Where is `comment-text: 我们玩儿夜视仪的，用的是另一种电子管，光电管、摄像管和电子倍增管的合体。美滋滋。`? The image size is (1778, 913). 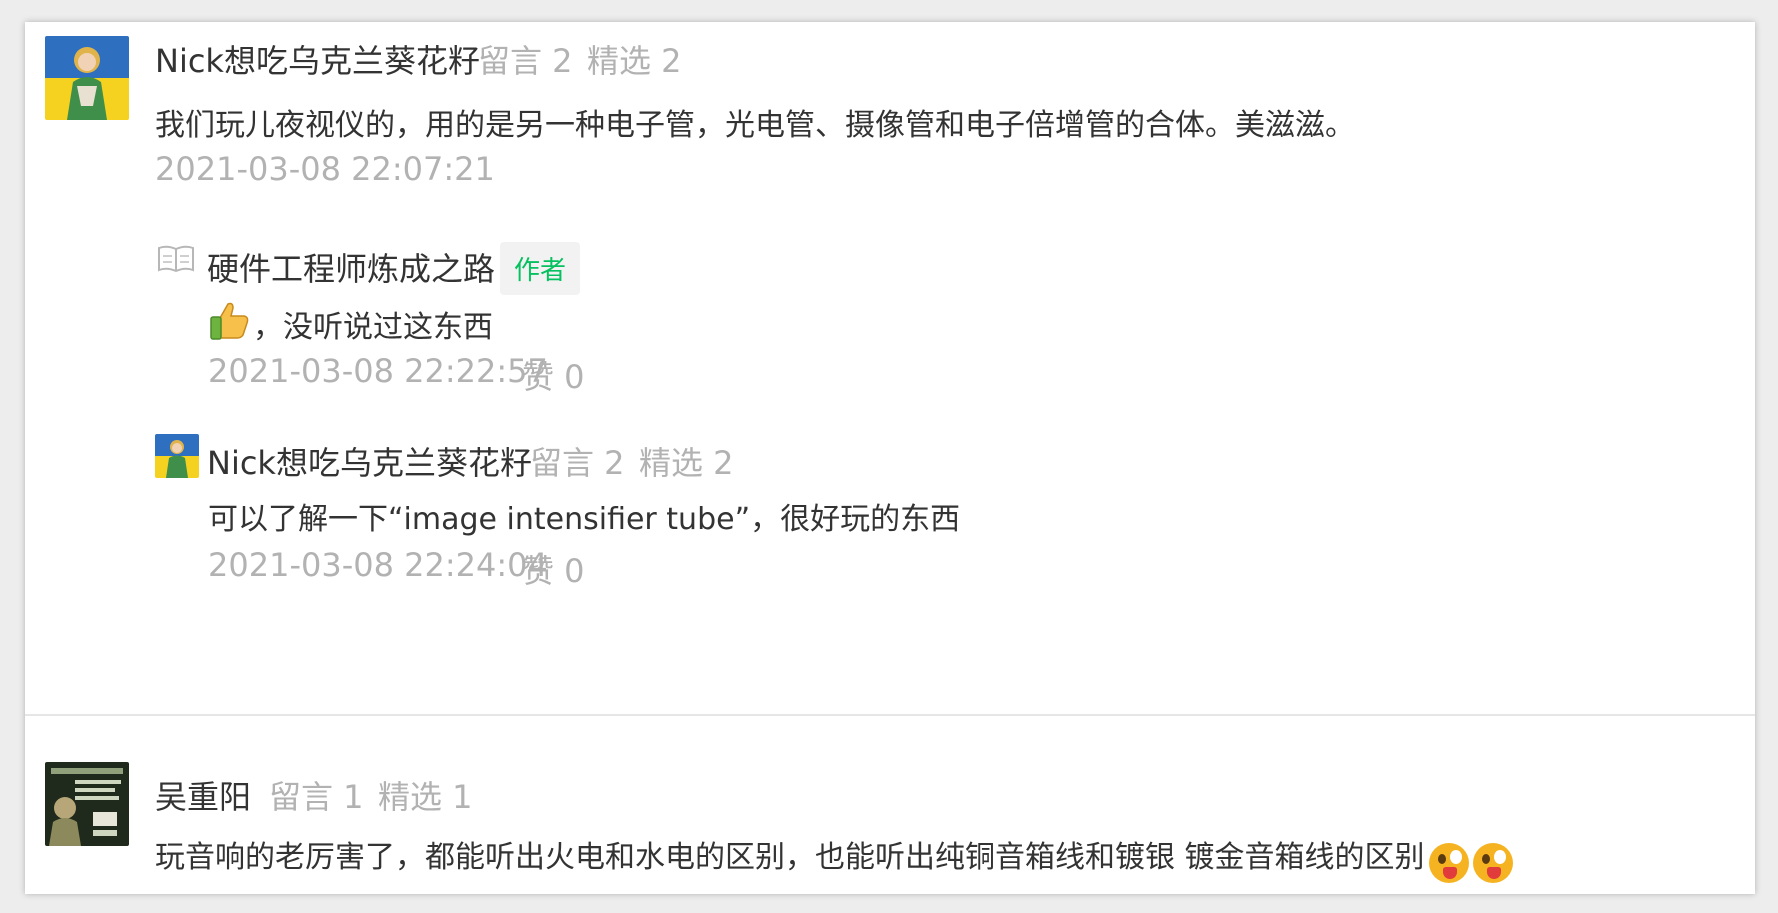
comment-text: 我们玩儿夜视仪的，用的是另一种电子管，光电管、摄像管和电子倍增管的合体。美滋滋。 is located at coordinates (755, 125).